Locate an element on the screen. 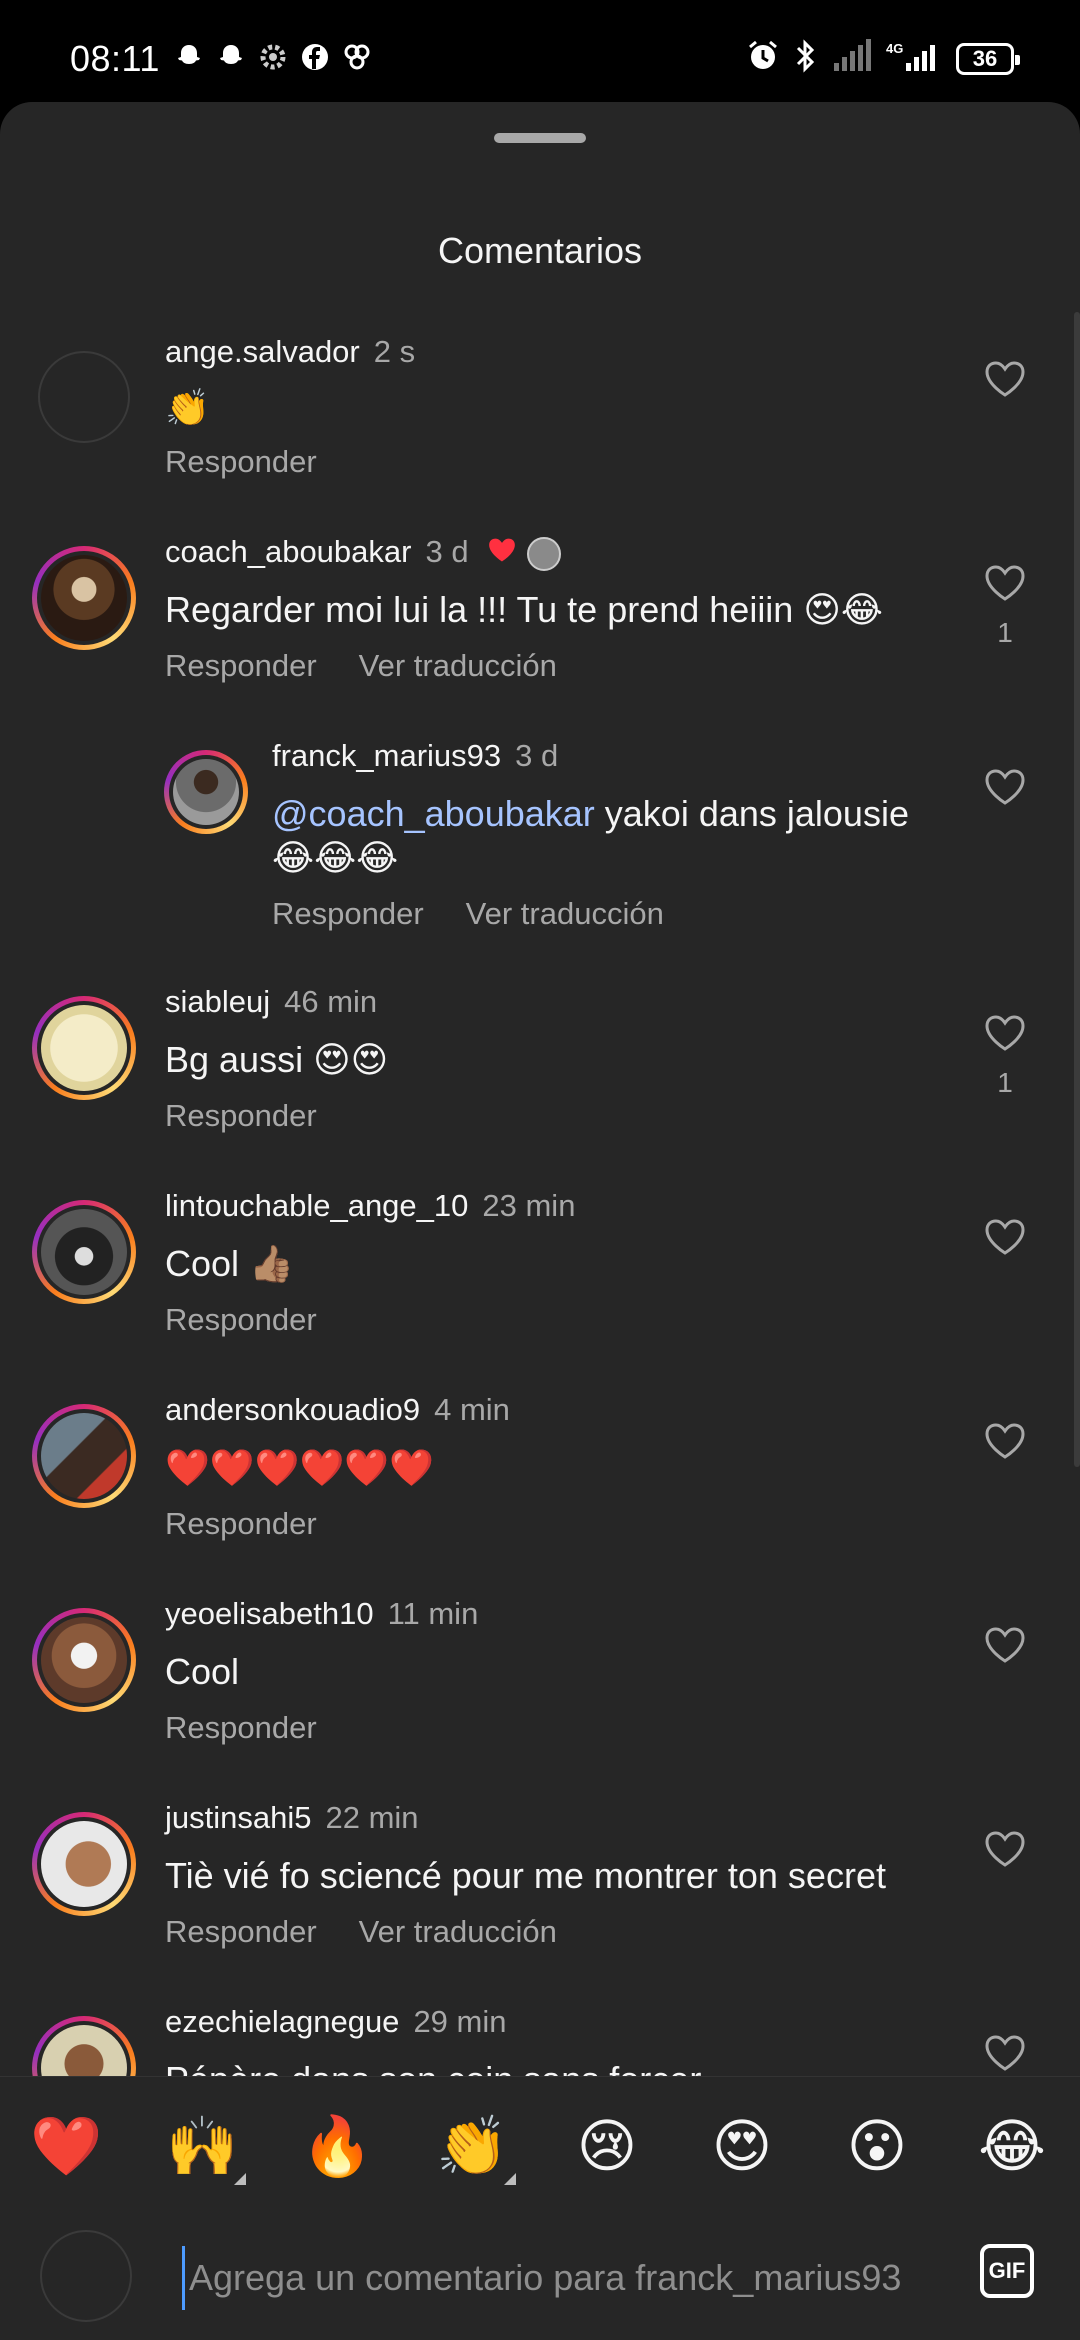 This screenshot has width=1080, height=2340. emoji-surprised: 😮 is located at coordinates (877, 2147).